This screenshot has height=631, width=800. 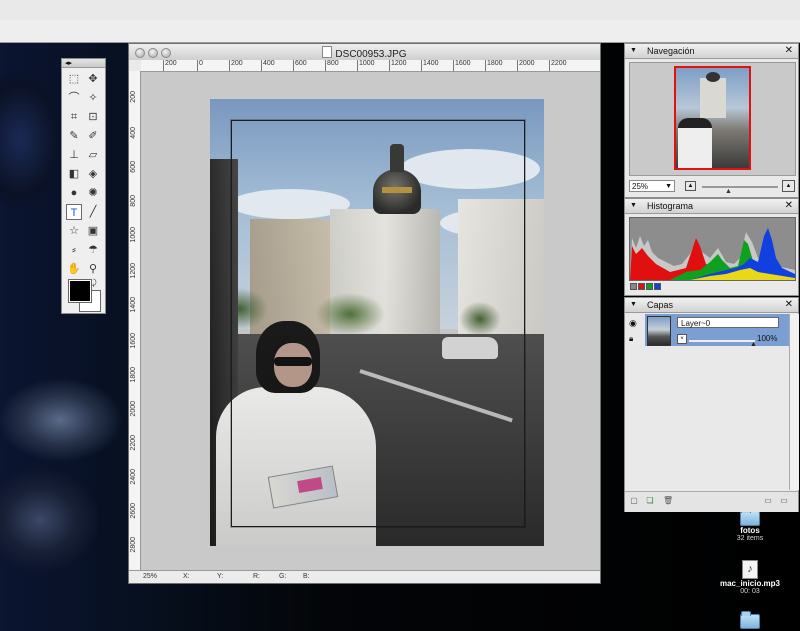 I want to click on foreground-color-swatch, so click(x=80, y=291).